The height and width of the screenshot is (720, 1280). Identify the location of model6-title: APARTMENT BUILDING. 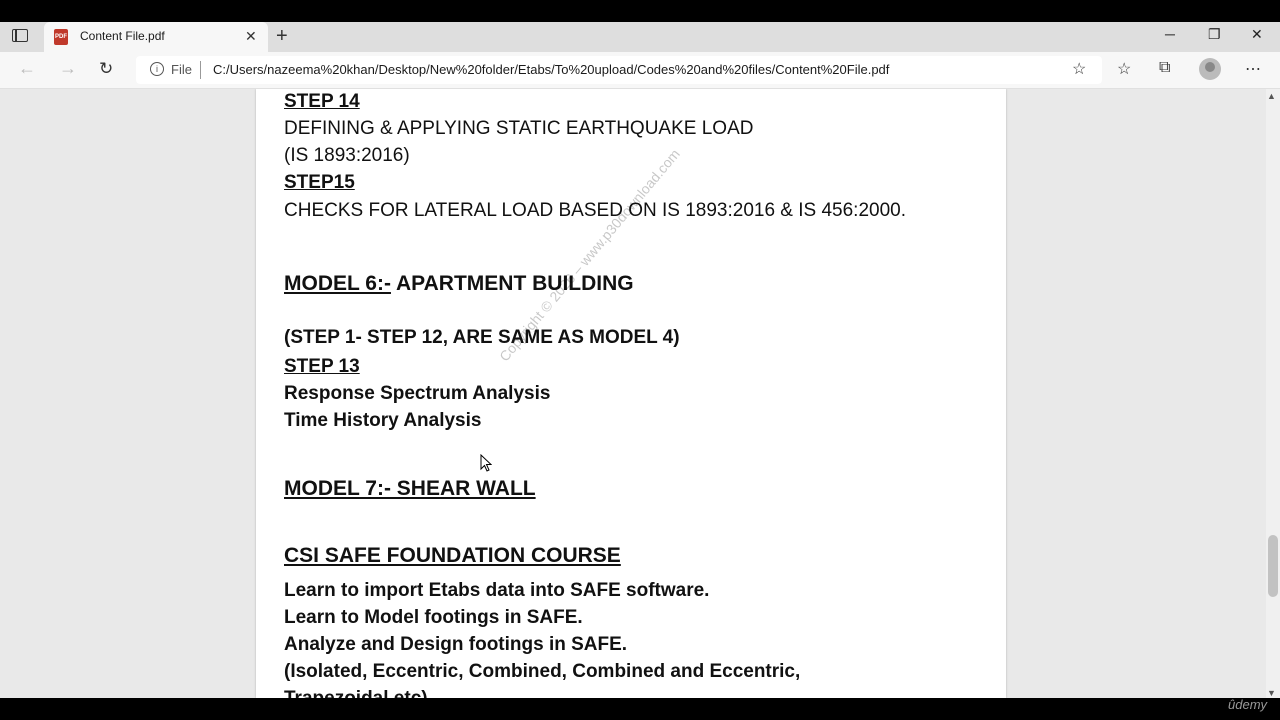
(512, 283).